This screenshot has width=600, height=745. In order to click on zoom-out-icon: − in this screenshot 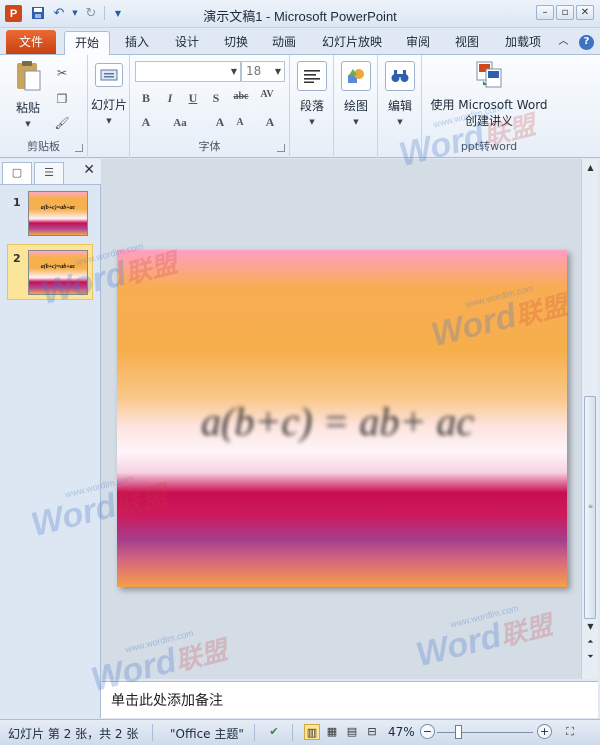, I will do `click(427, 731)`.